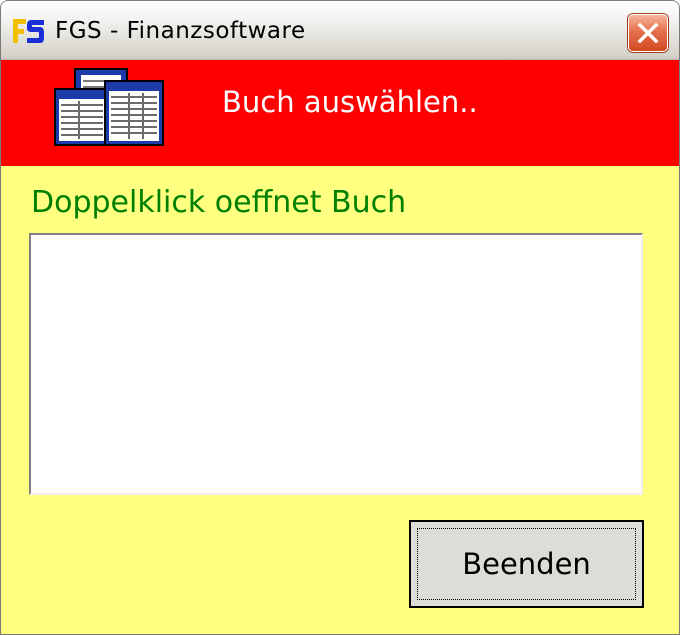  What do you see at coordinates (29, 31) in the screenshot?
I see `fgs-logo-icon` at bounding box center [29, 31].